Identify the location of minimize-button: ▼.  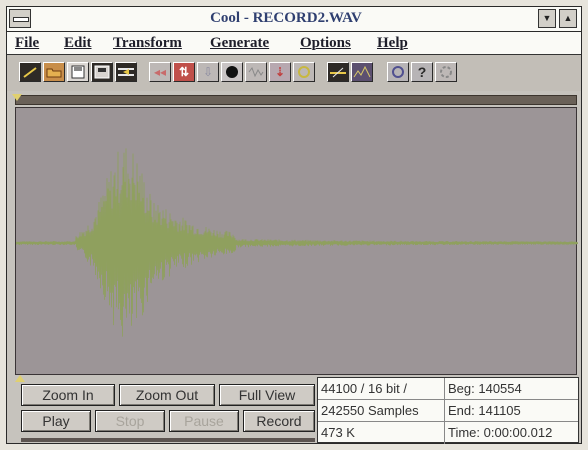
(547, 18).